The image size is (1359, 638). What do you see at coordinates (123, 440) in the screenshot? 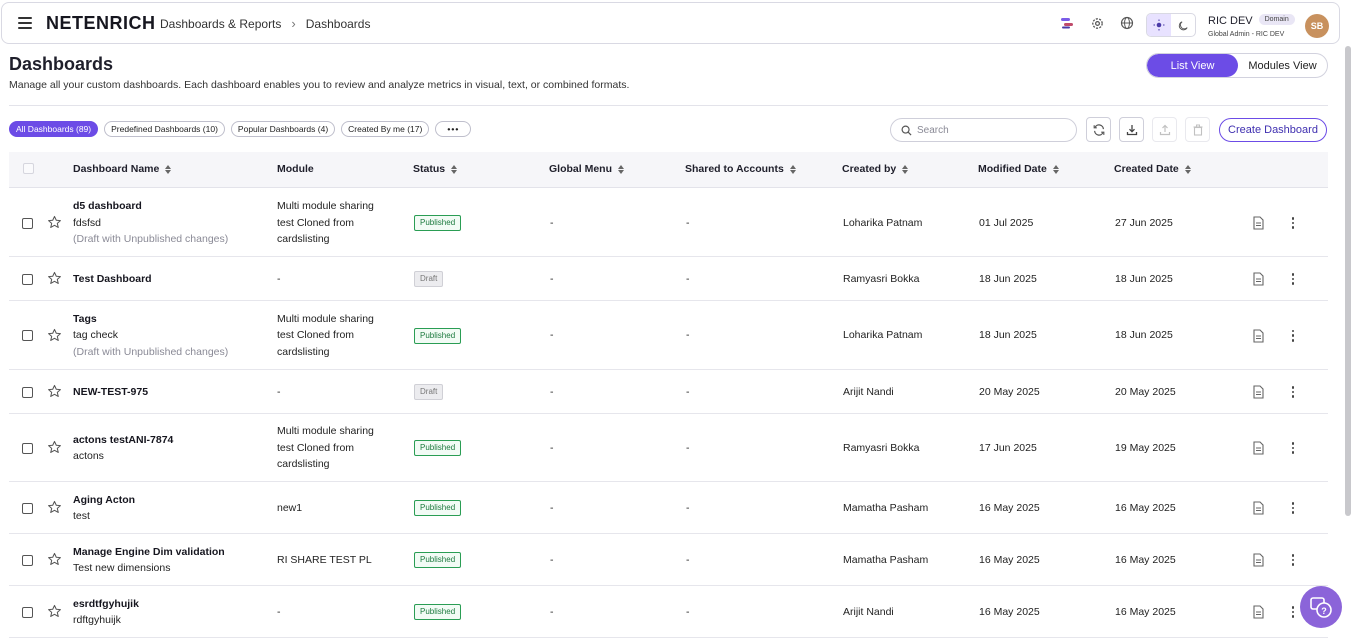
I see `dashboard-name-link: actons testANI-7874` at bounding box center [123, 440].